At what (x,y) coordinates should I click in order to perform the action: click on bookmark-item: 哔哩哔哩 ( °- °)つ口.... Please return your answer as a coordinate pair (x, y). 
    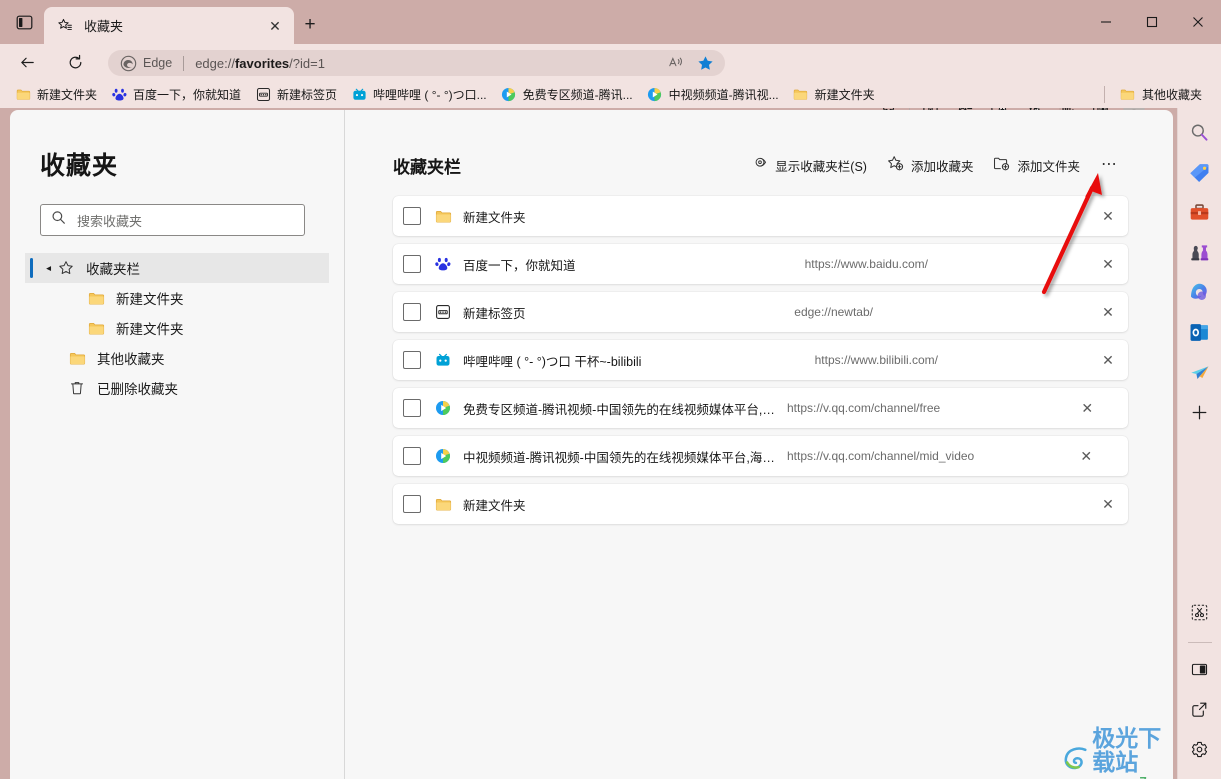
    Looking at the image, I should click on (419, 94).